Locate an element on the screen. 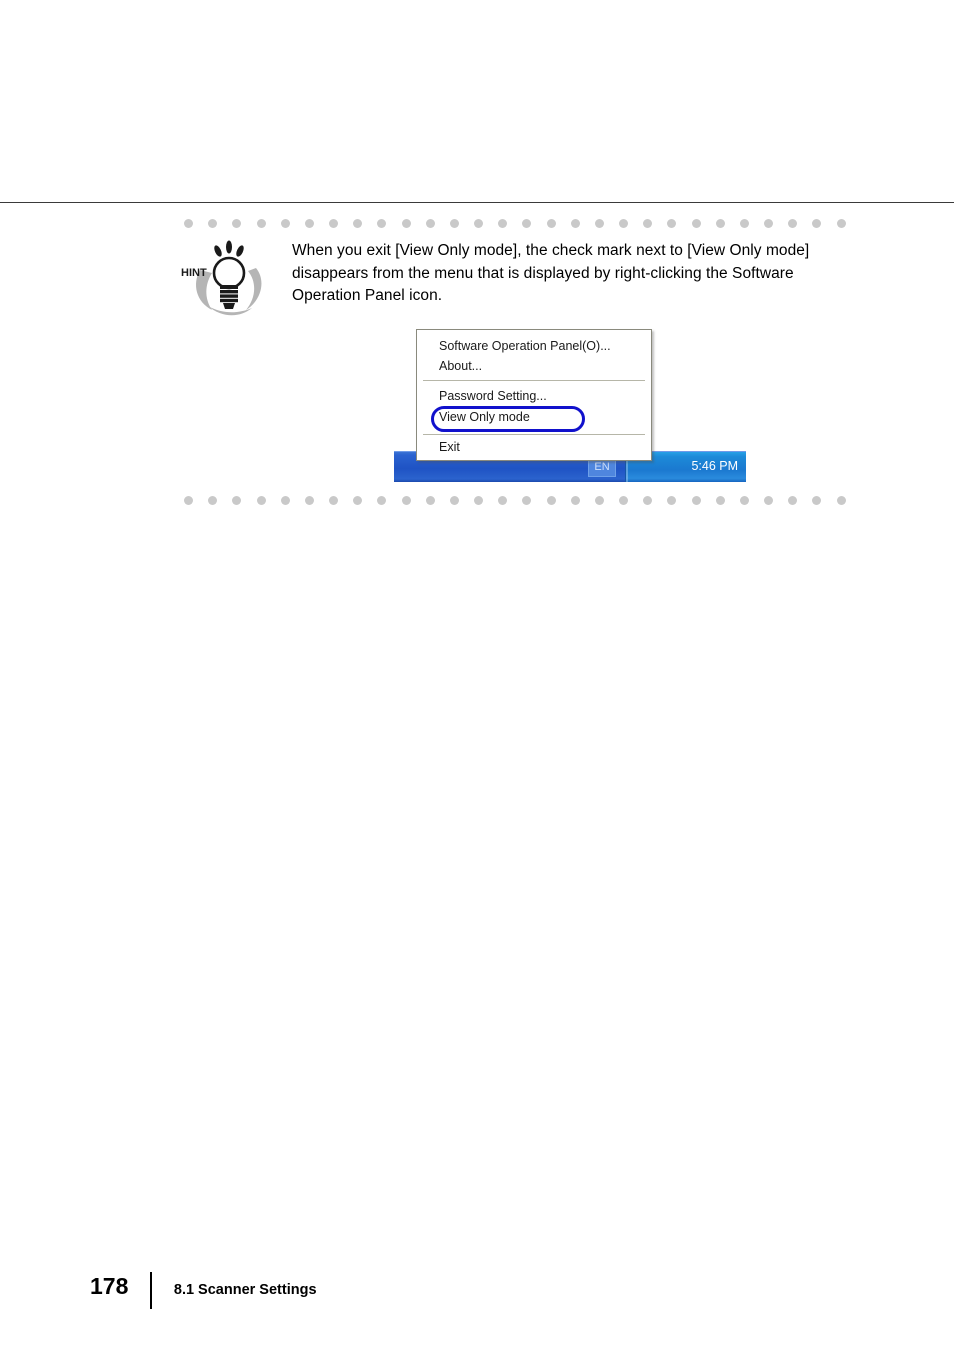 This screenshot has height=1350, width=954. menu-item-exit: Exit is located at coordinates (449, 447).